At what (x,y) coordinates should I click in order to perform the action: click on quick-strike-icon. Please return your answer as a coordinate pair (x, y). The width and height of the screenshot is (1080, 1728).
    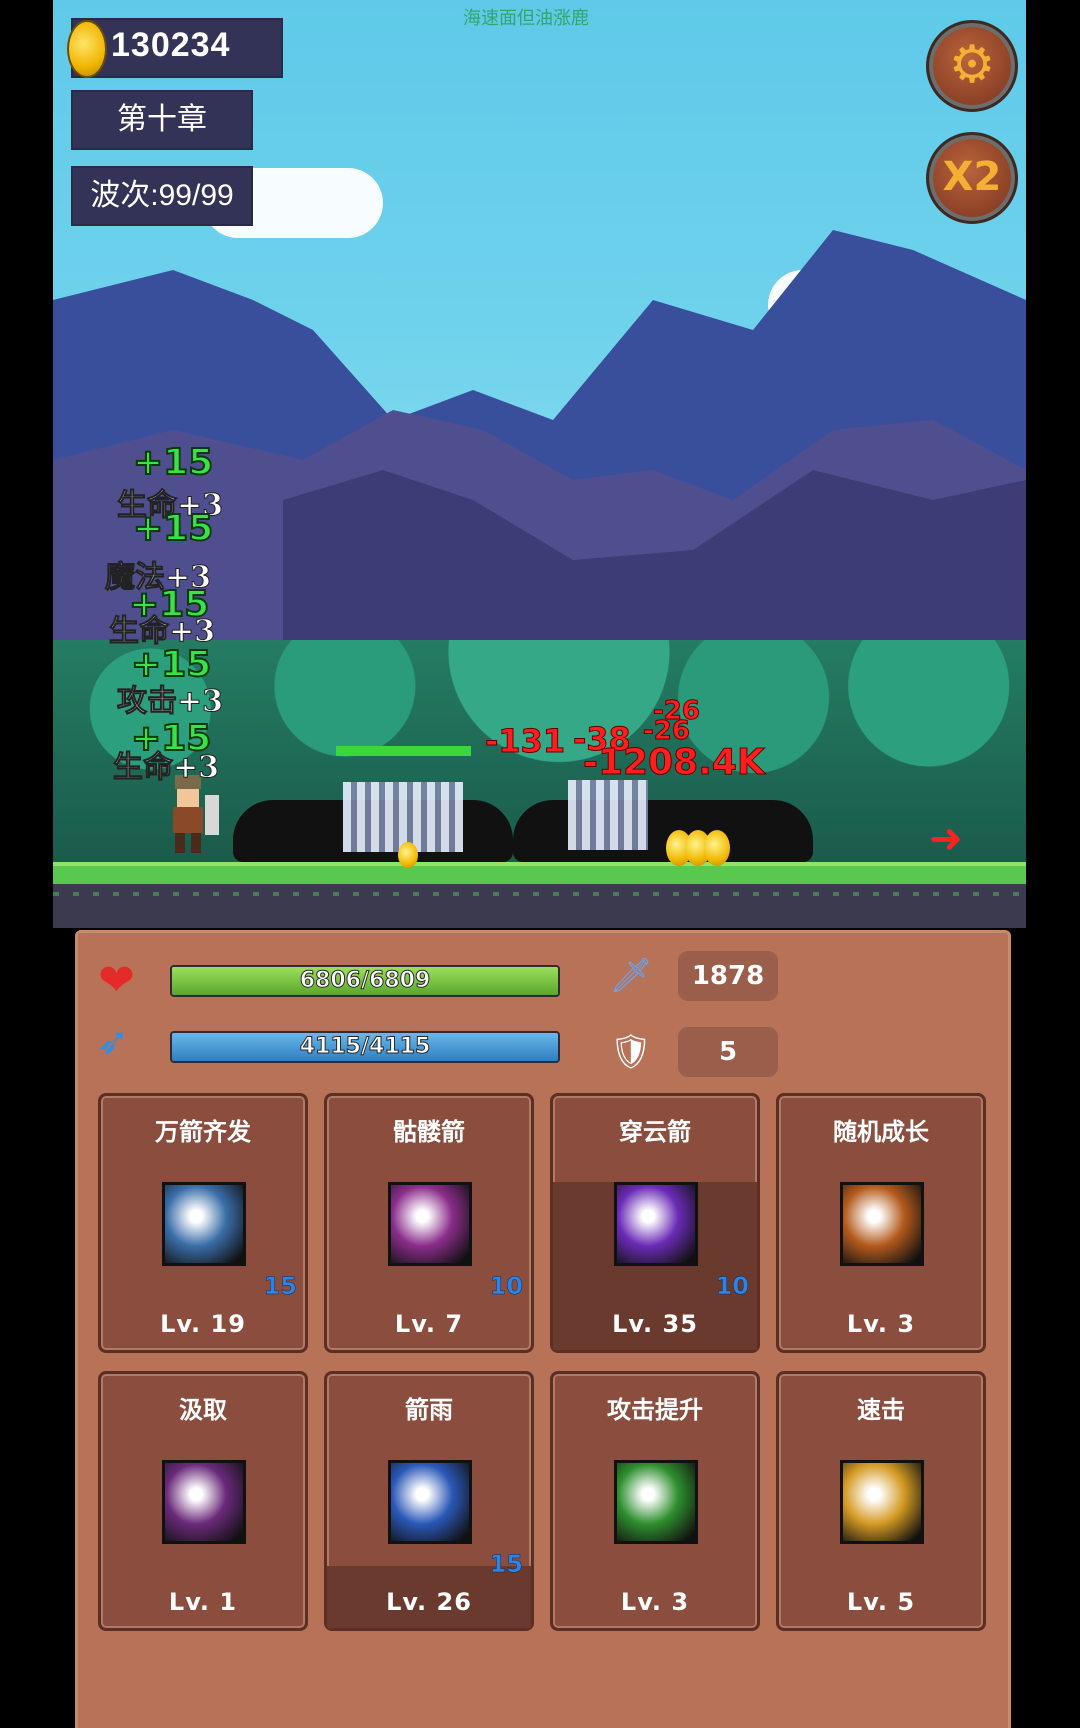
    Looking at the image, I should click on (882, 1502).